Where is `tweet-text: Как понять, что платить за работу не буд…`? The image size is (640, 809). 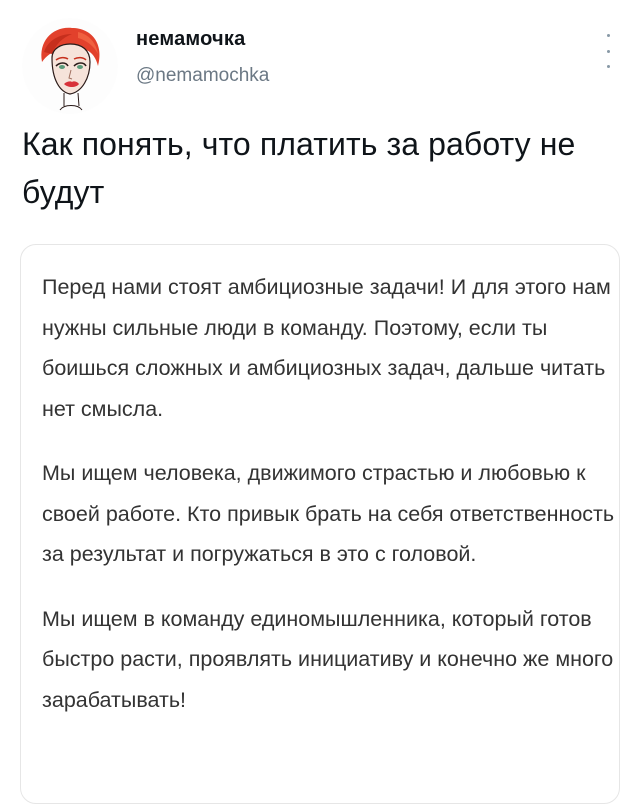 tweet-text: Как понять, что платить за работу не буд… is located at coordinates (299, 168).